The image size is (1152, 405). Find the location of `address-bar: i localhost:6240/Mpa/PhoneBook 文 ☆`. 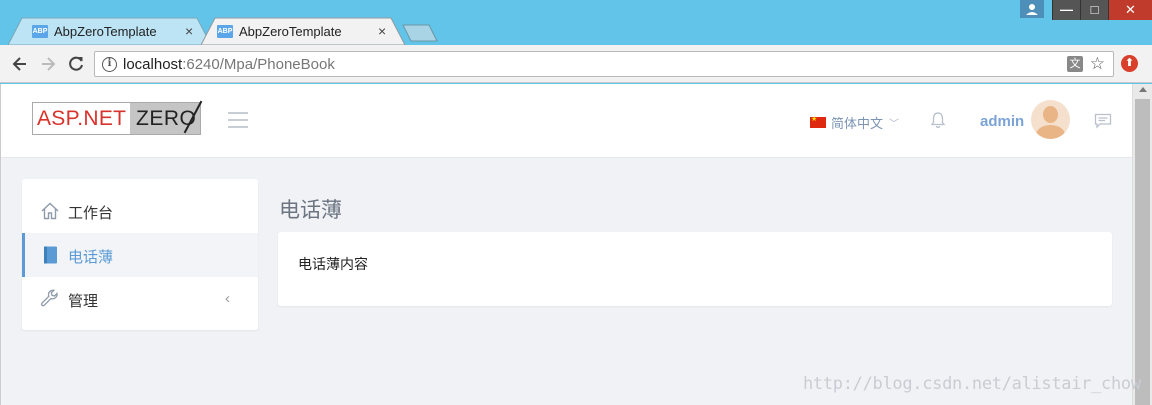

address-bar: i localhost:6240/Mpa/PhoneBook 文 ☆ is located at coordinates (604, 64).